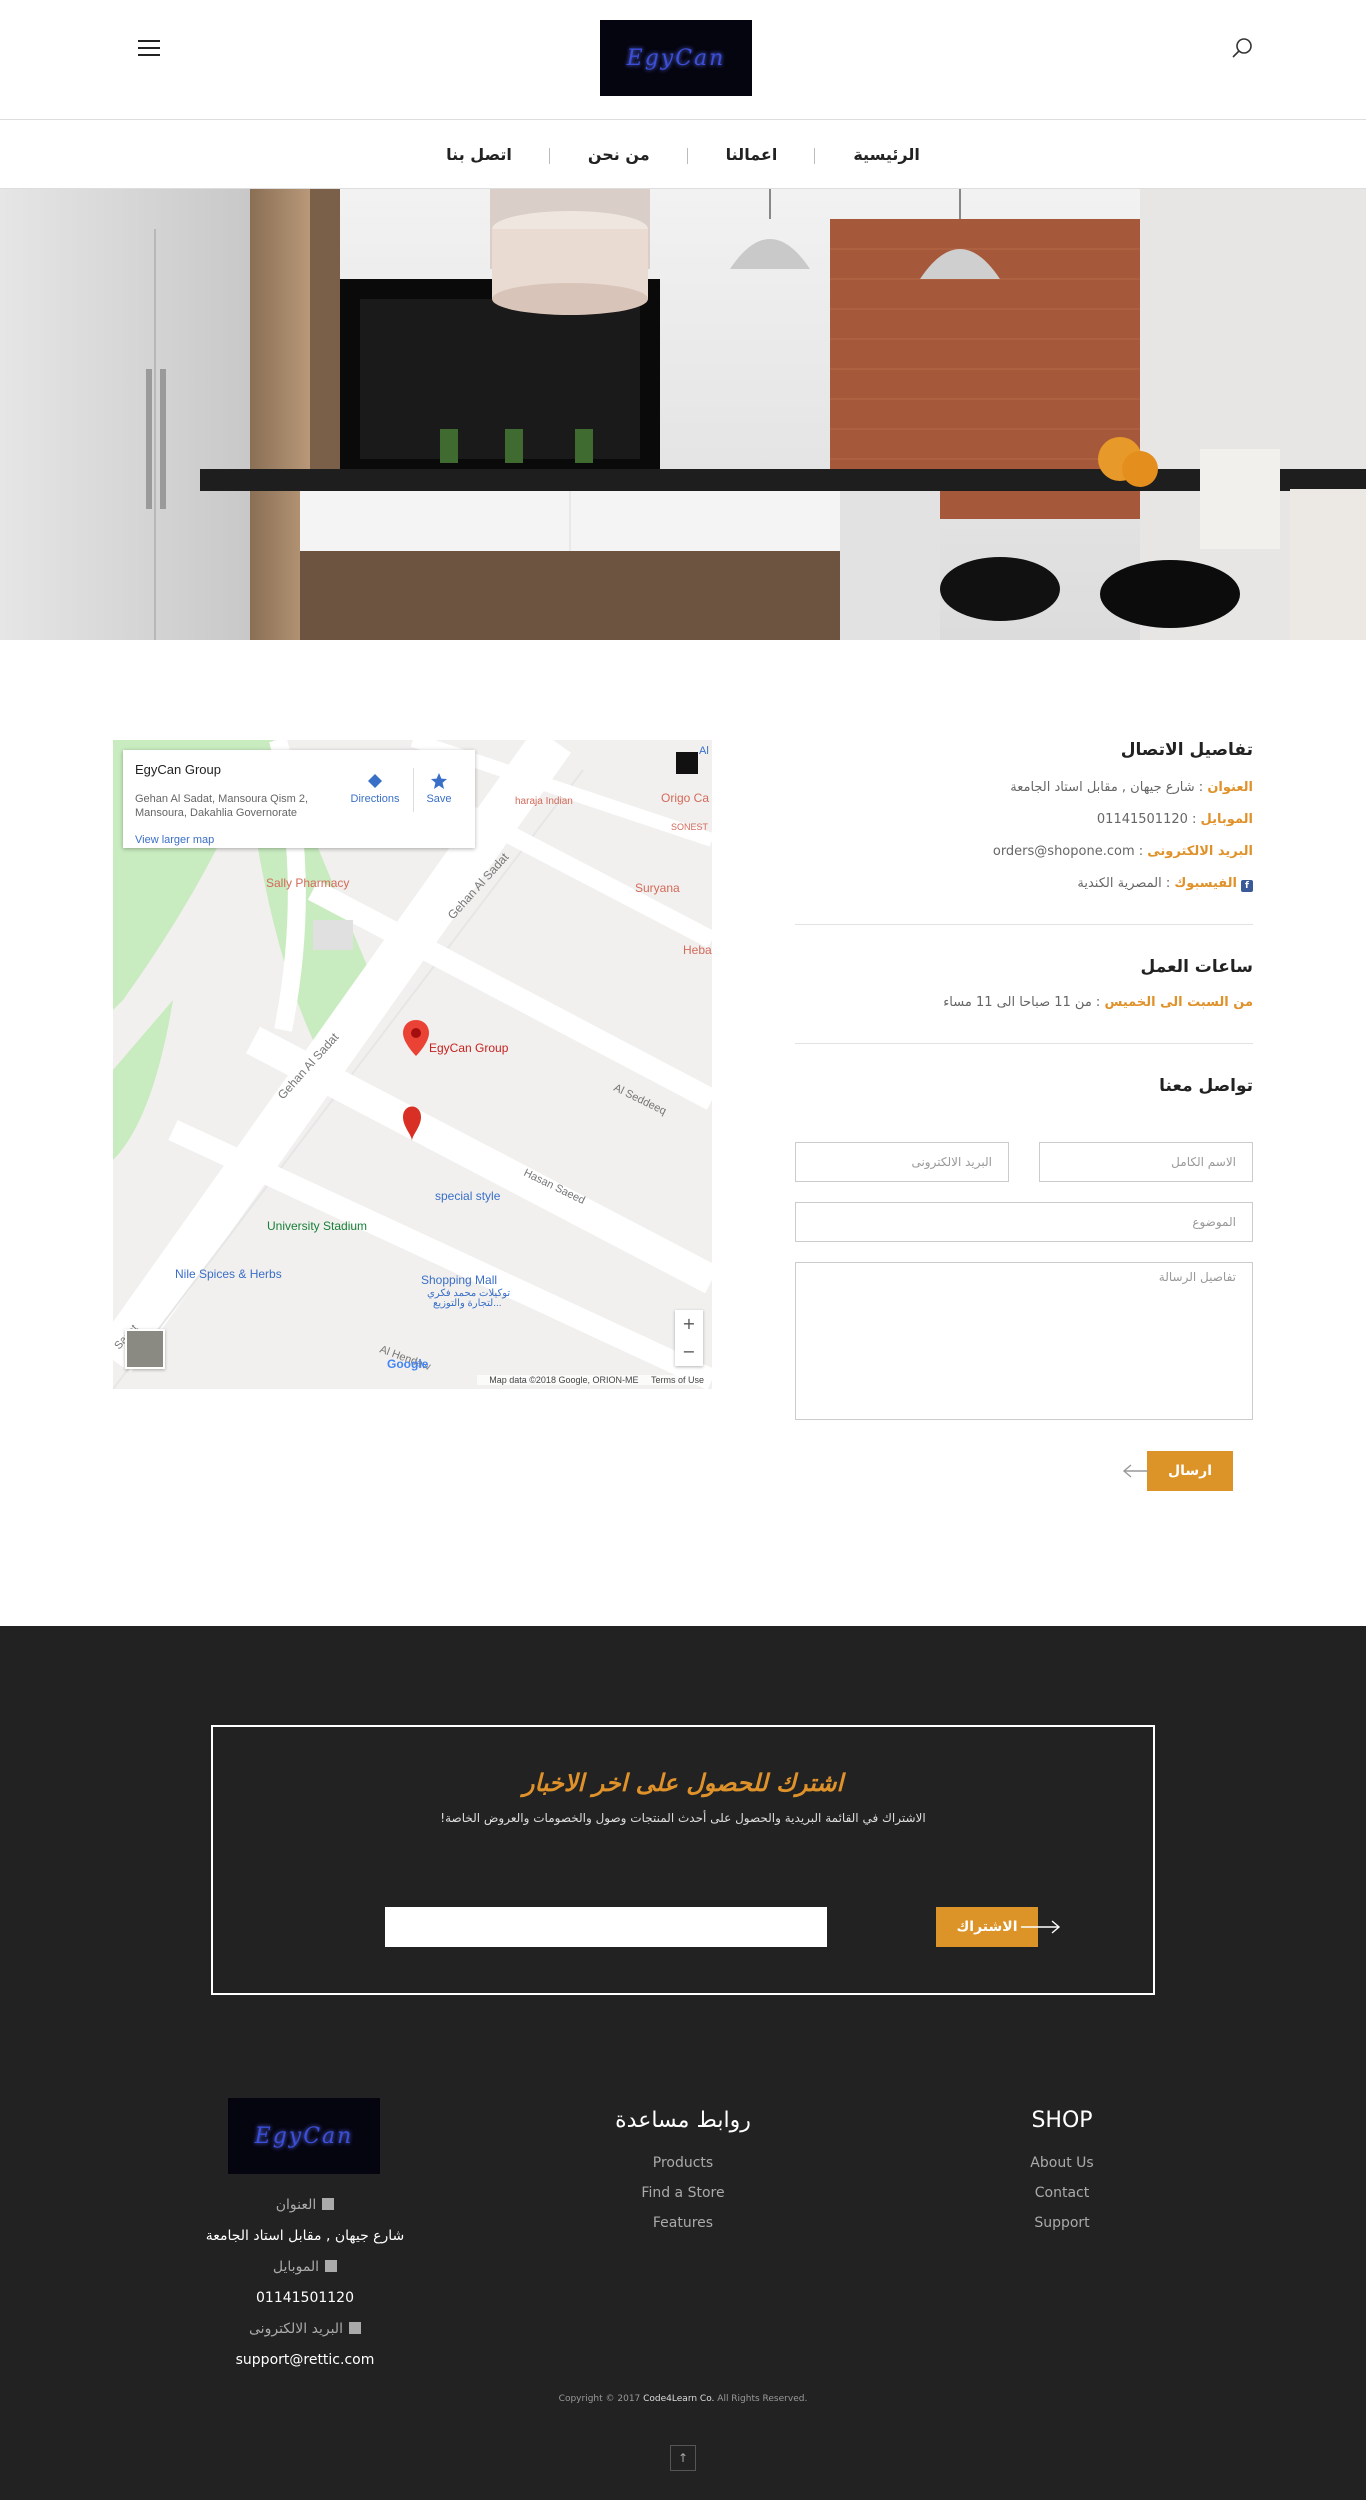  Describe the element at coordinates (479, 154) in the screenshot. I see `nav-contact: اتصل بنا` at that location.